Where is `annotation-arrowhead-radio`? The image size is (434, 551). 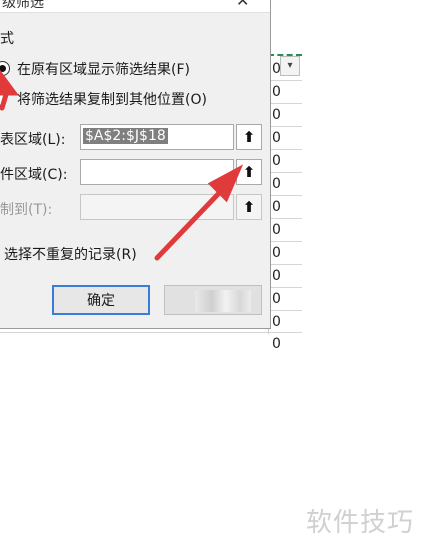
annotation-arrowhead-radio is located at coordinates (9, 82).